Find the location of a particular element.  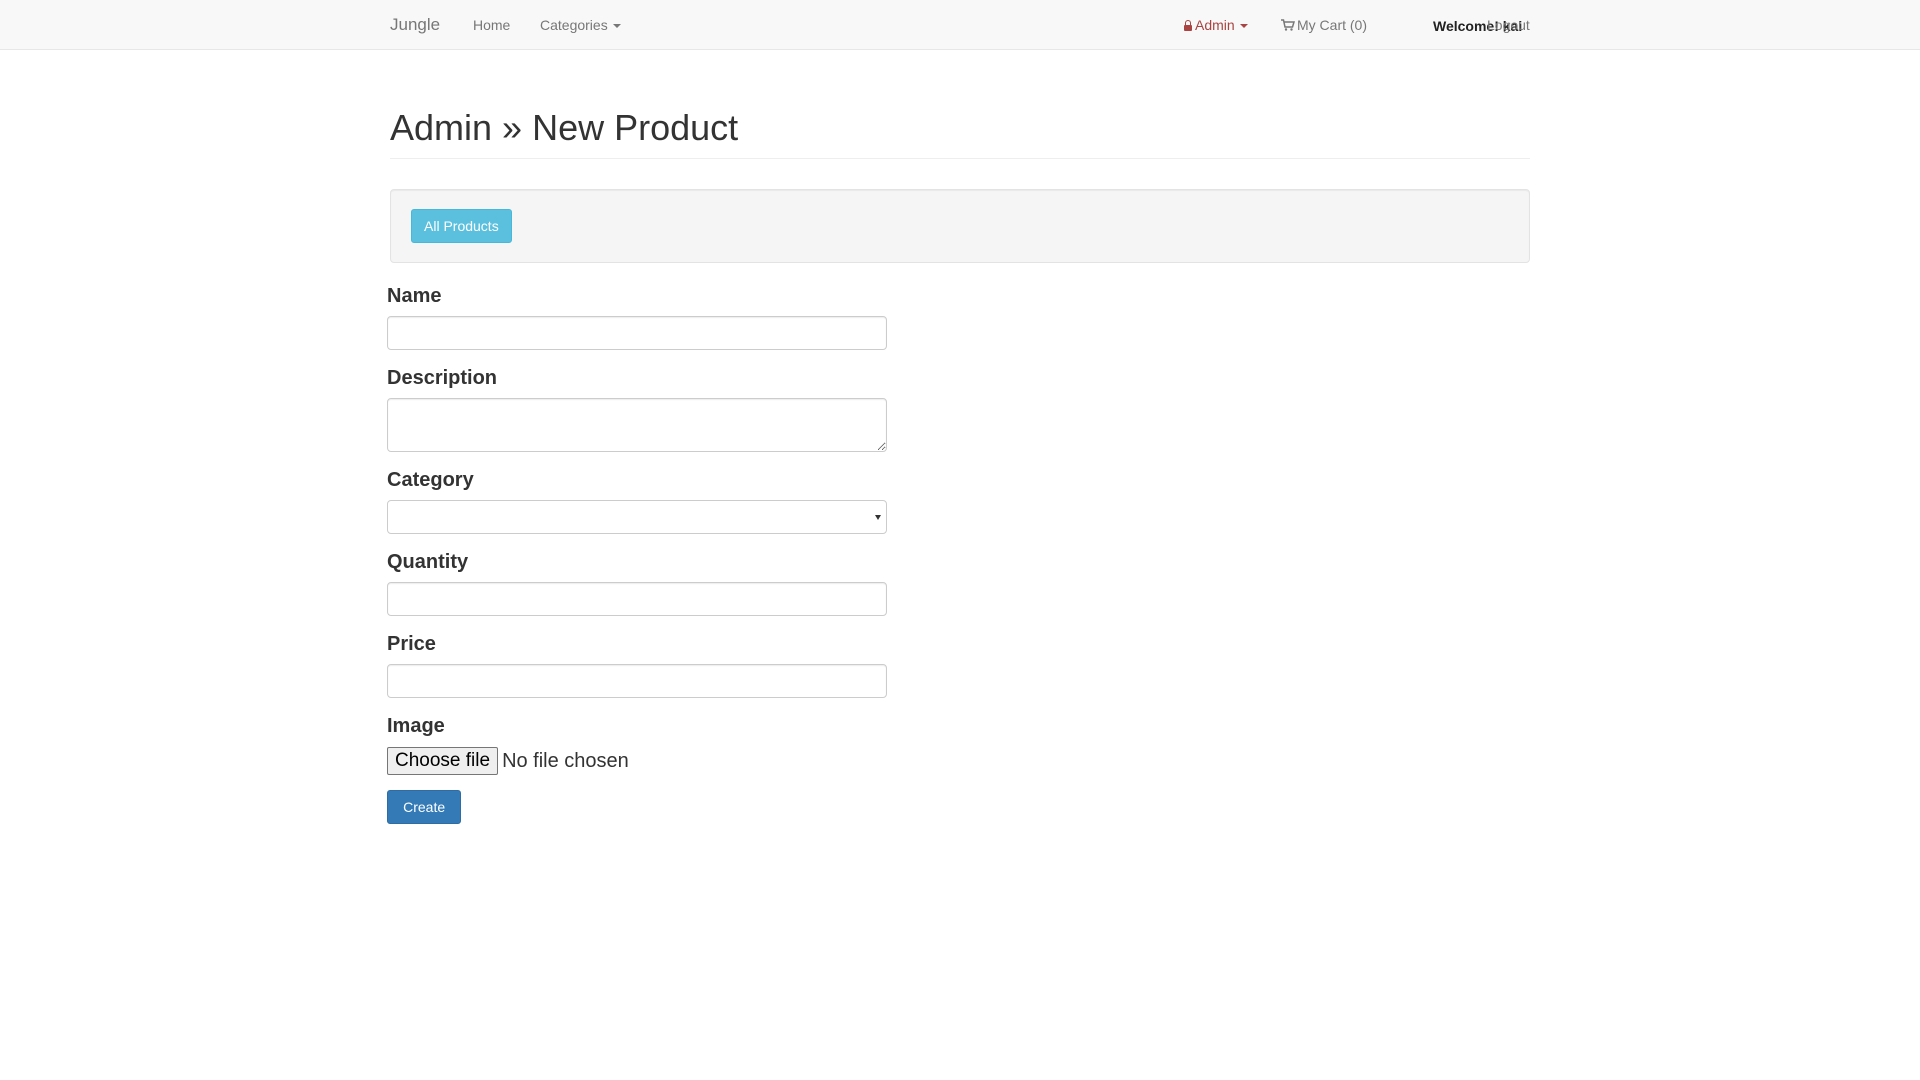

price-label: Price is located at coordinates (411, 644).